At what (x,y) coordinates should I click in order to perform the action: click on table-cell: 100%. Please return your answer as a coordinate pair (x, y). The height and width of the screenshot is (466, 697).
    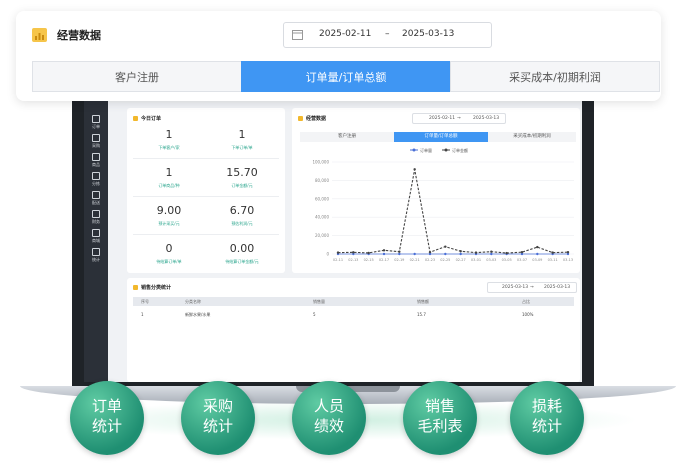
    Looking at the image, I should click on (528, 314).